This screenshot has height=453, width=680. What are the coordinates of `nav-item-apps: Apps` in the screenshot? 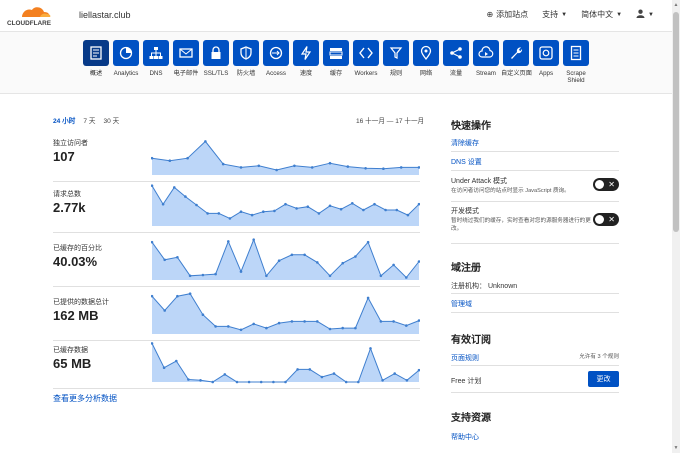 It's located at (546, 58).